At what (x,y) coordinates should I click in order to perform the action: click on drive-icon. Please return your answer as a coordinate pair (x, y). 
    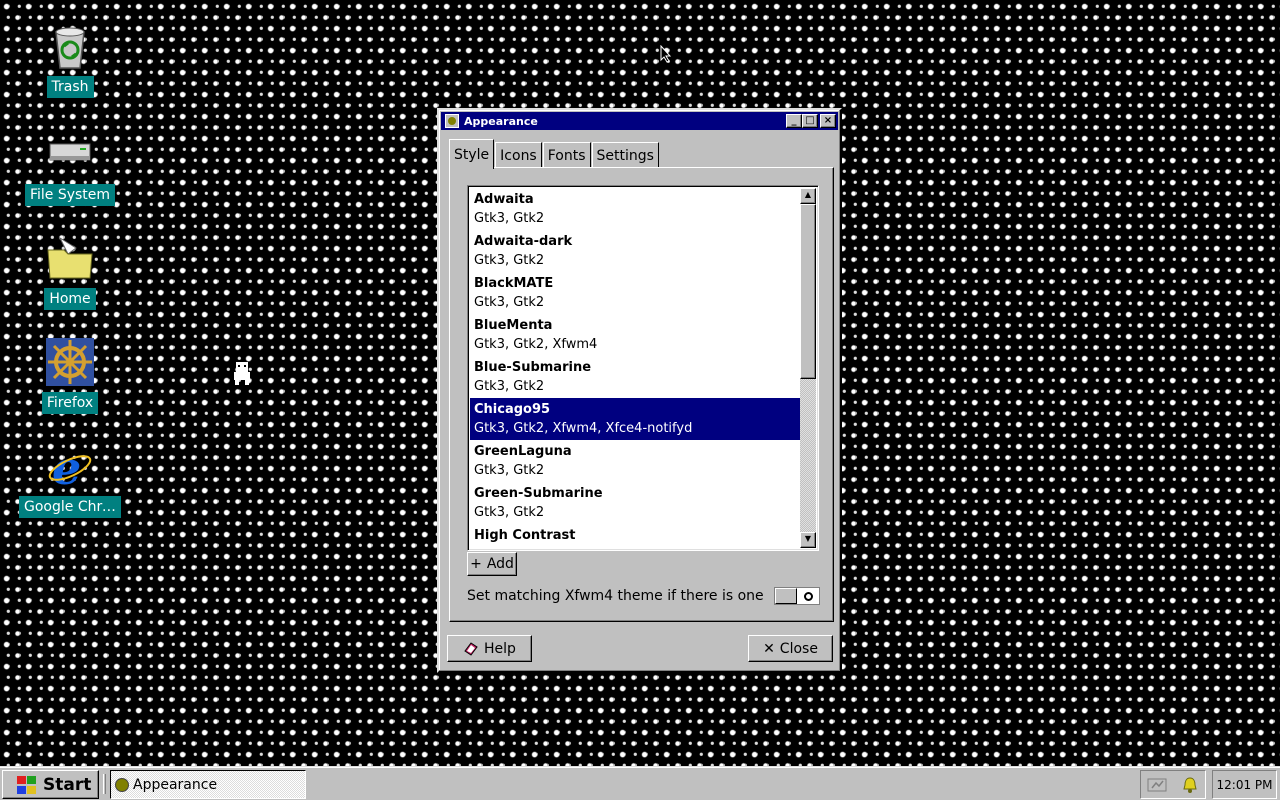
    Looking at the image, I should click on (70, 154).